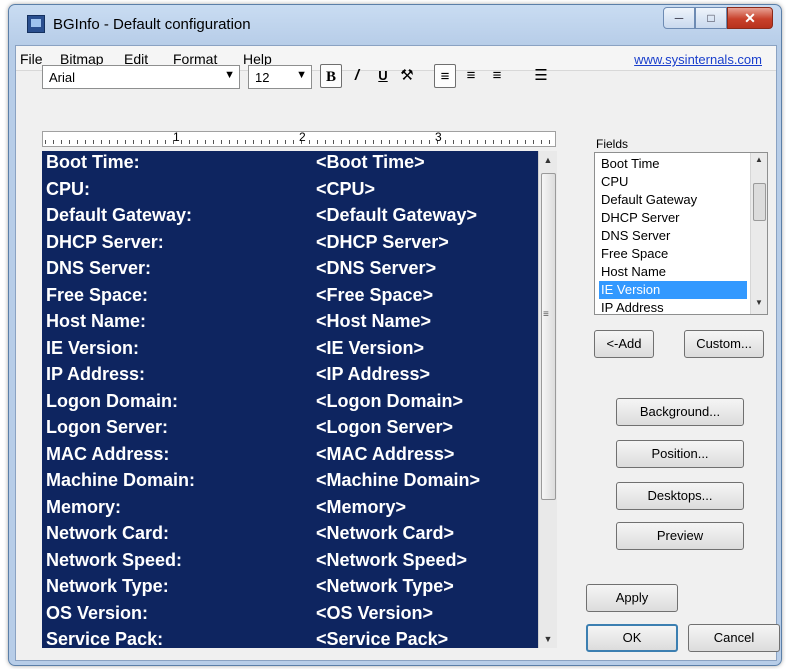 Image resolution: width=786 pixels, height=669 pixels. I want to click on info-row-value: <Machine Domain>, so click(398, 480).